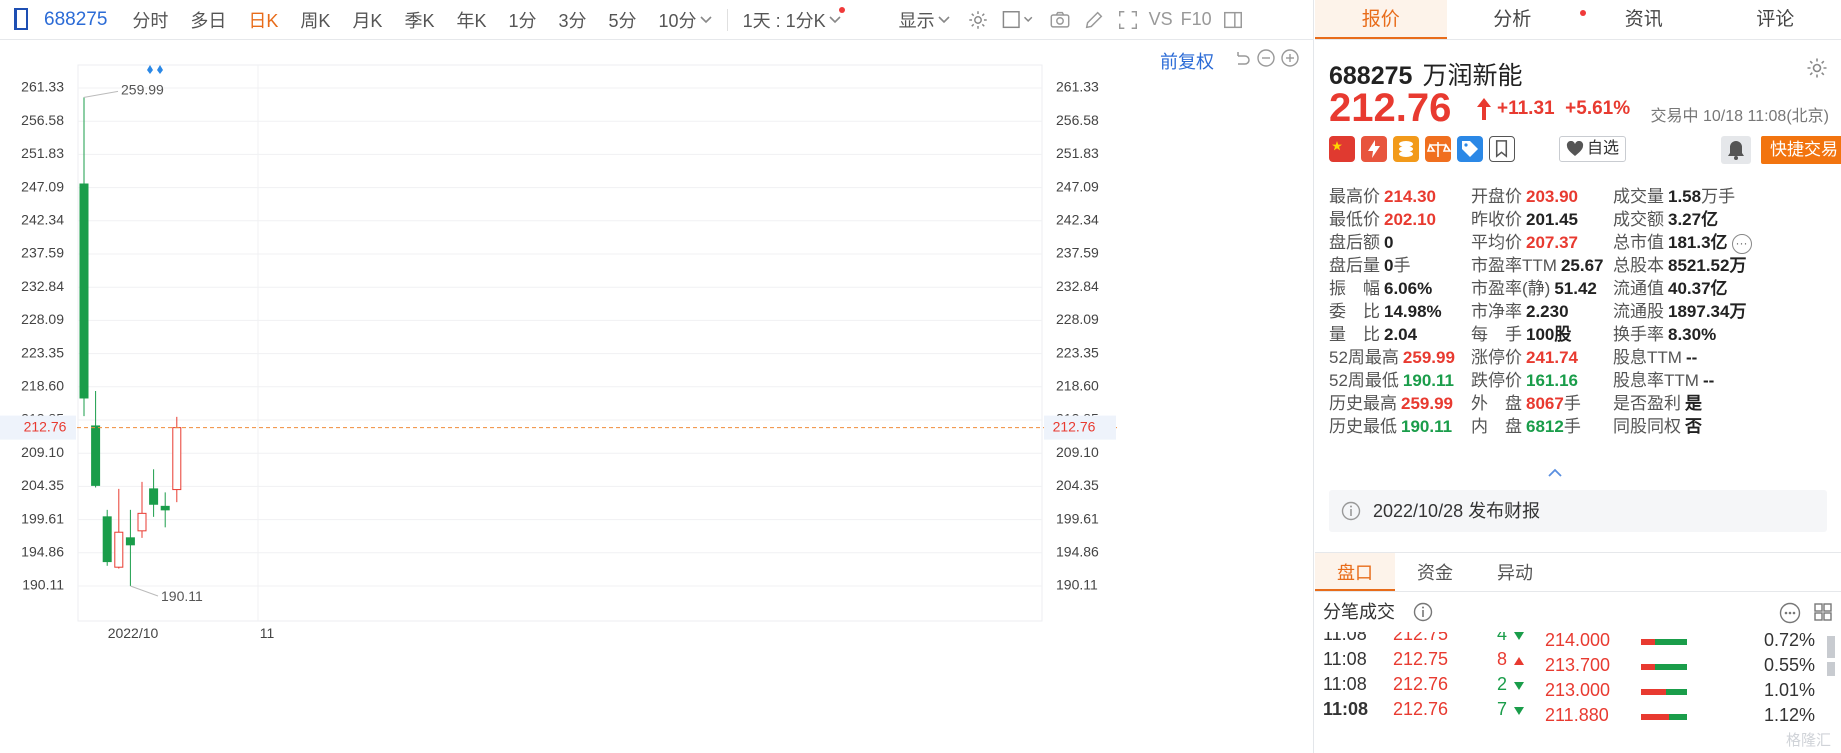  Describe the element at coordinates (419, 20) in the screenshot. I see `period-jik: 季K` at that location.